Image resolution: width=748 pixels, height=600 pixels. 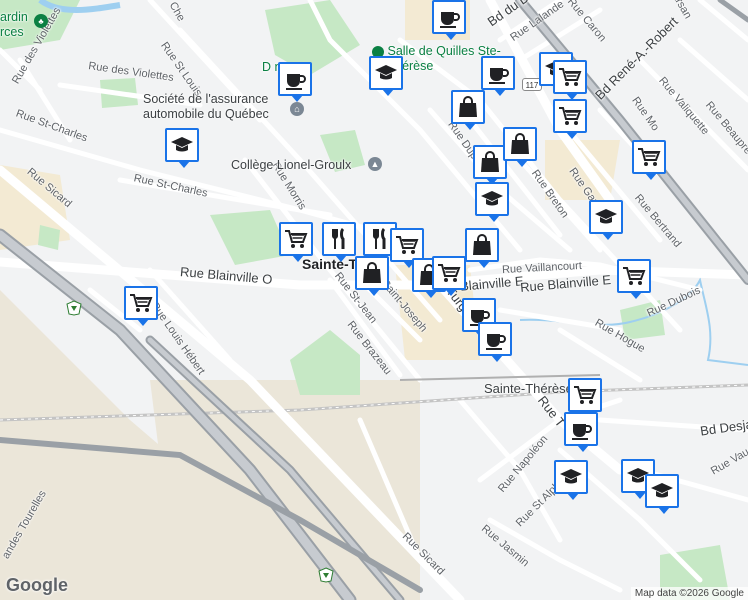 What do you see at coordinates (37, 585) in the screenshot?
I see `google-logo: Google` at bounding box center [37, 585].